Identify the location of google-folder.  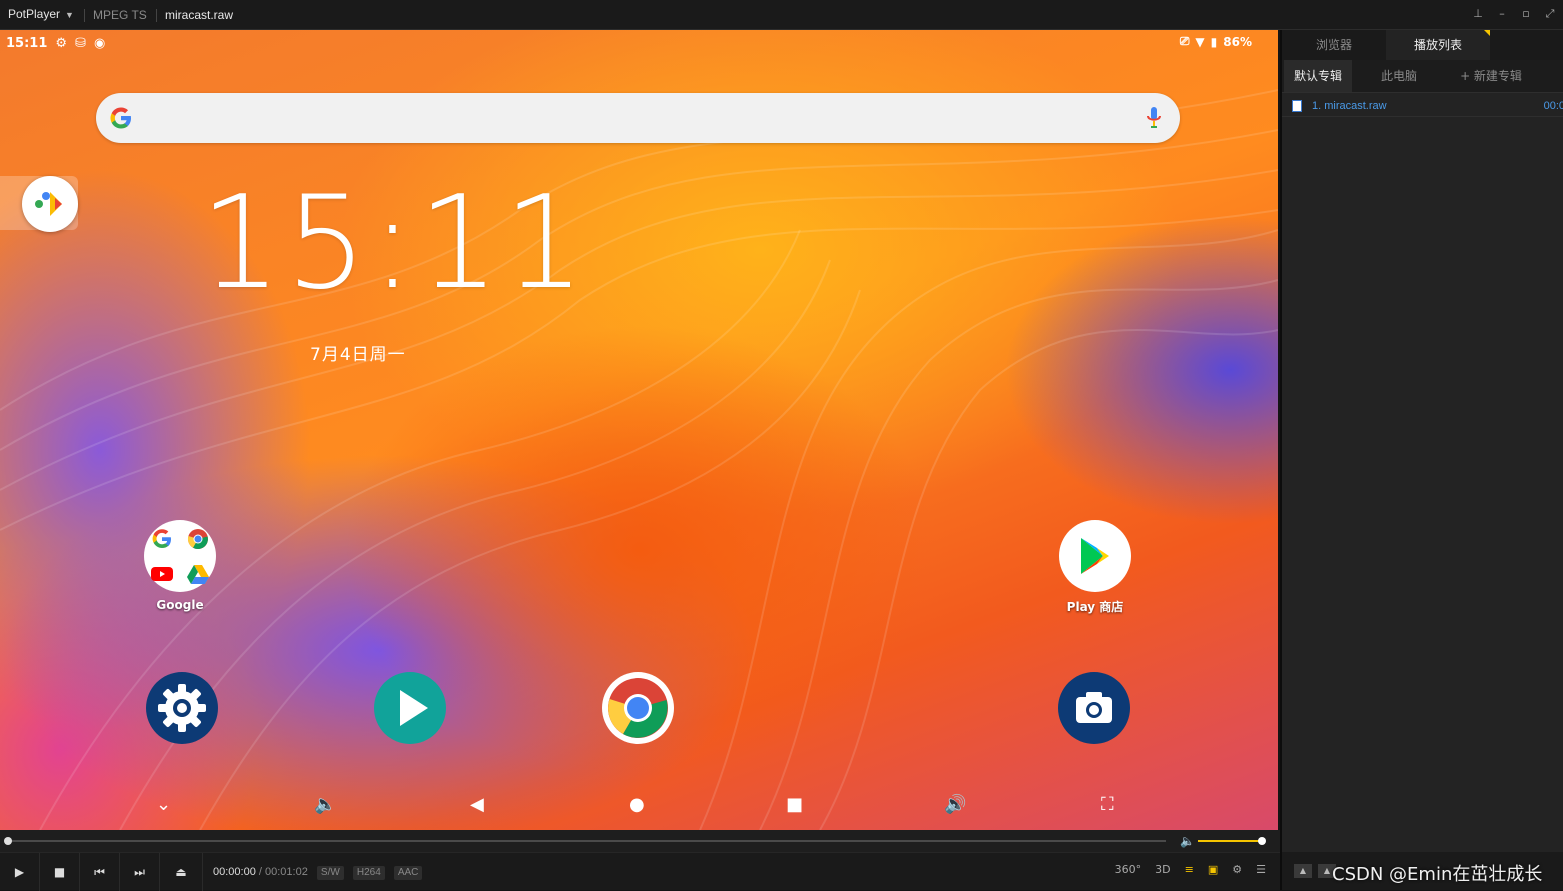
(180, 556).